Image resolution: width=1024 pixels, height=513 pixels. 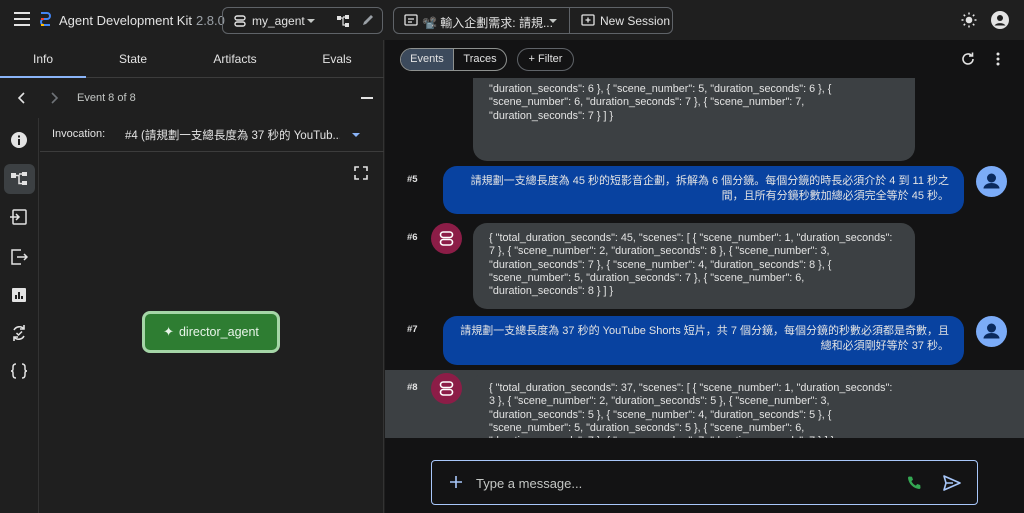 What do you see at coordinates (412, 329) in the screenshot?
I see `message-index: #7` at bounding box center [412, 329].